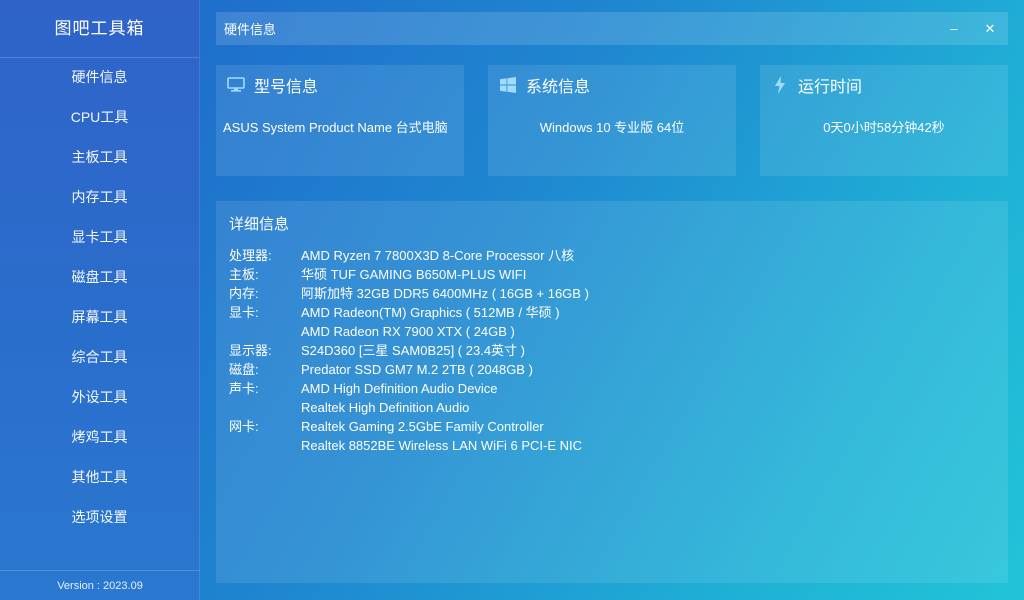 Image resolution: width=1024 pixels, height=600 pixels. I want to click on app-title: 图吧工具箱, so click(99, 29).